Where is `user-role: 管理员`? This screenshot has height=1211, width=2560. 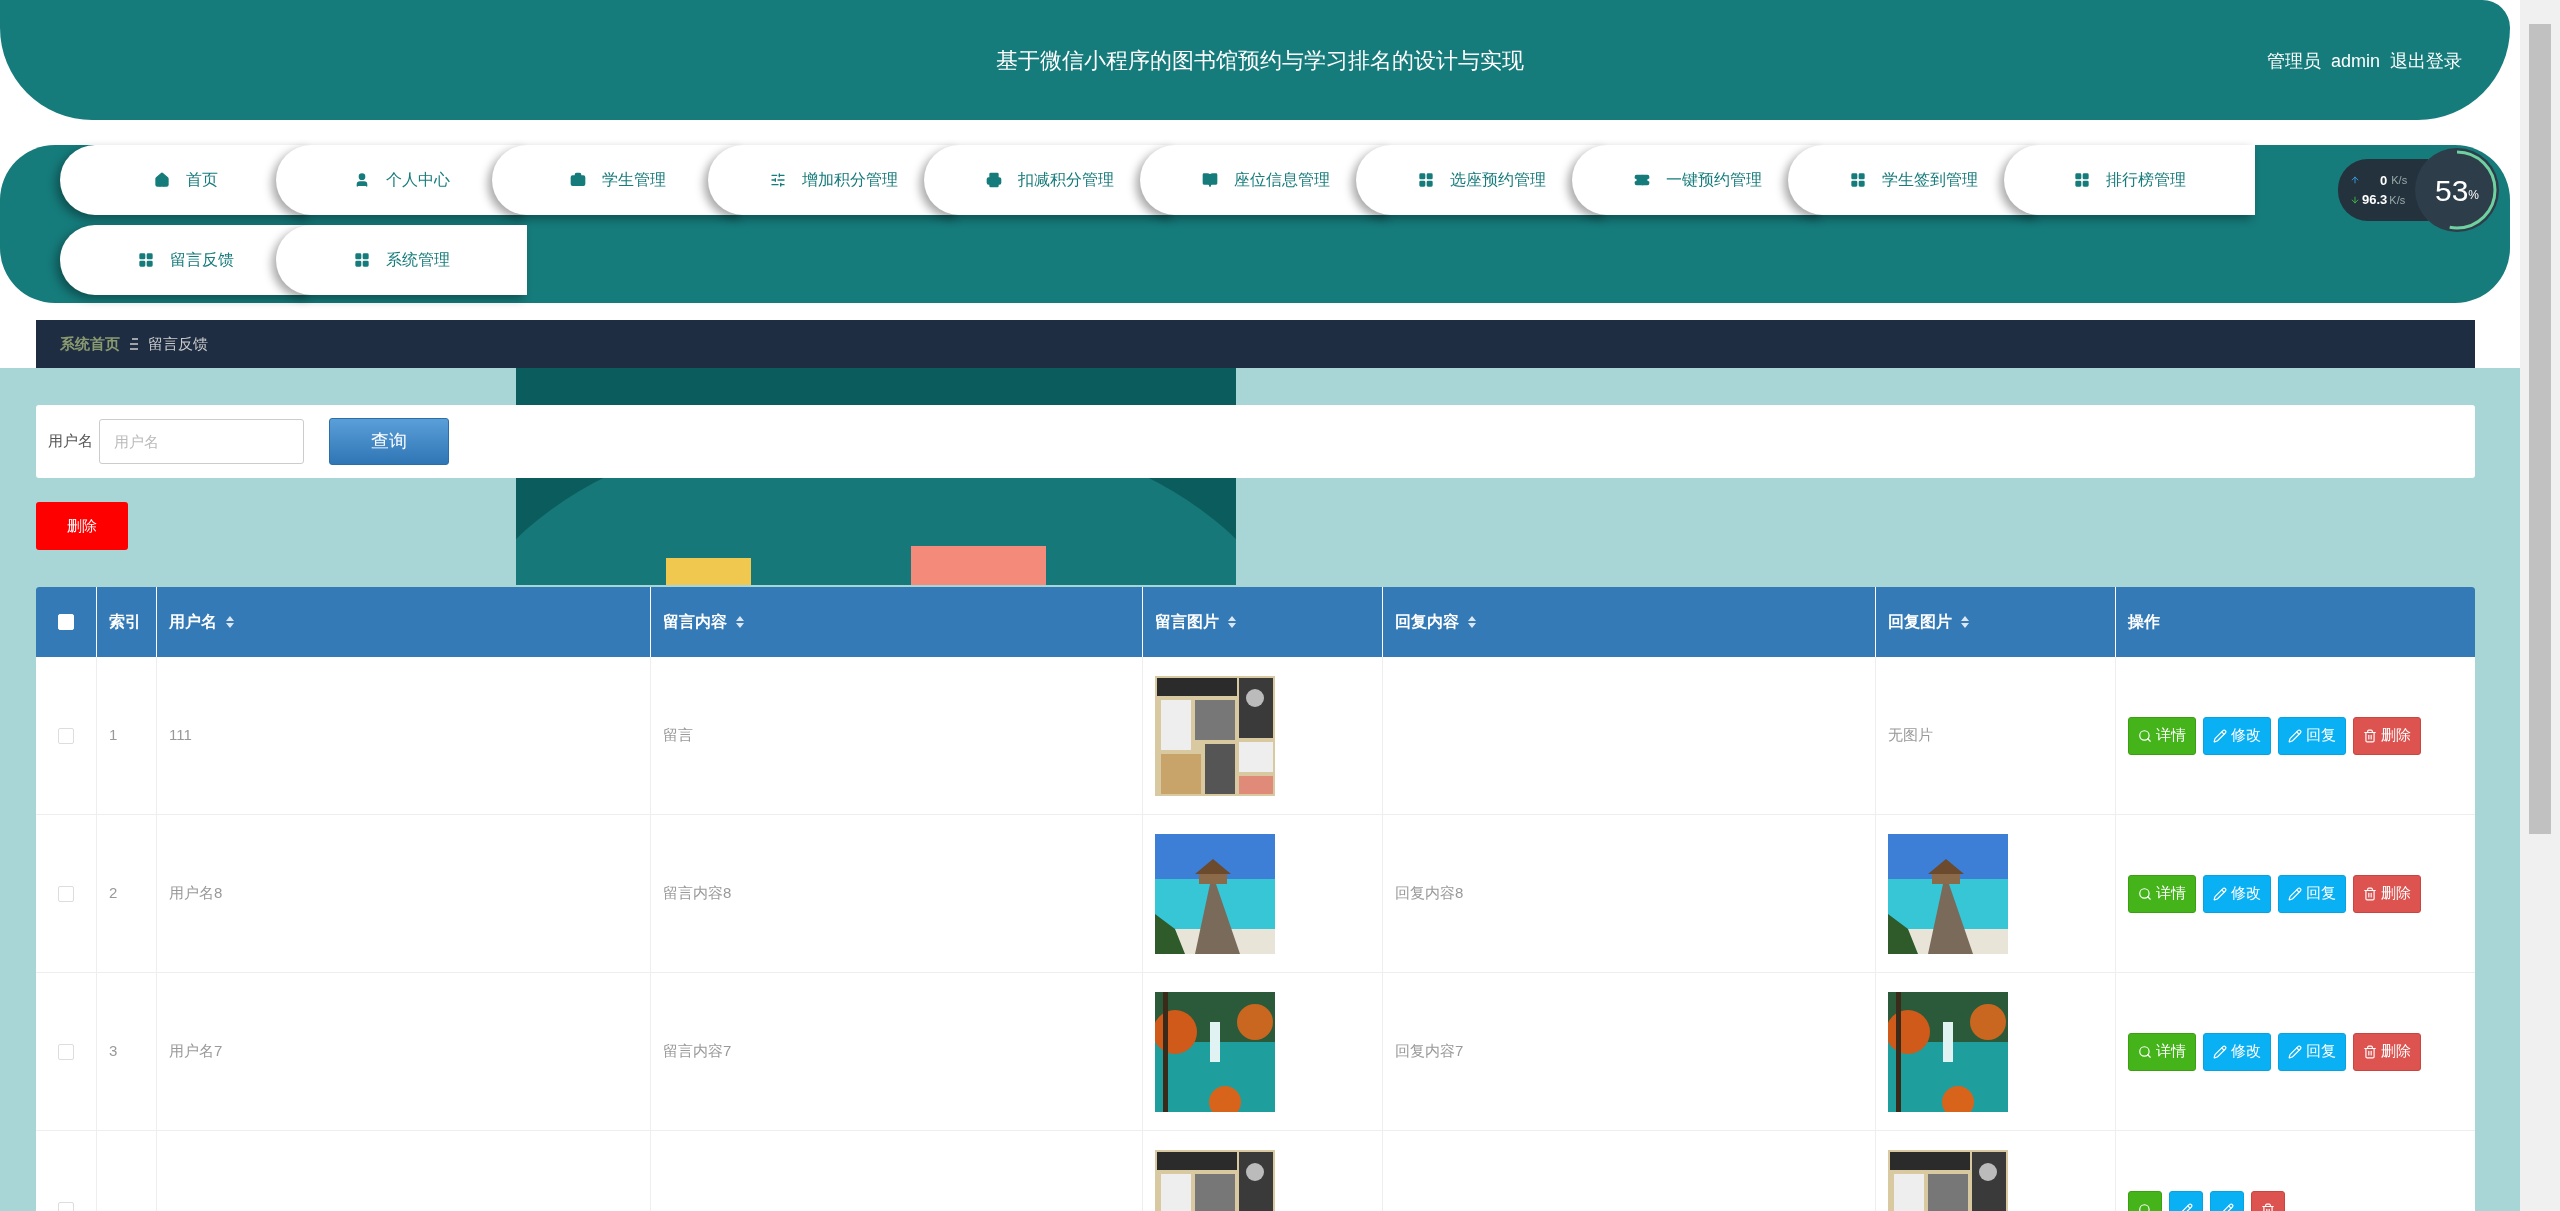
user-role: 管理员 is located at coordinates (2293, 61).